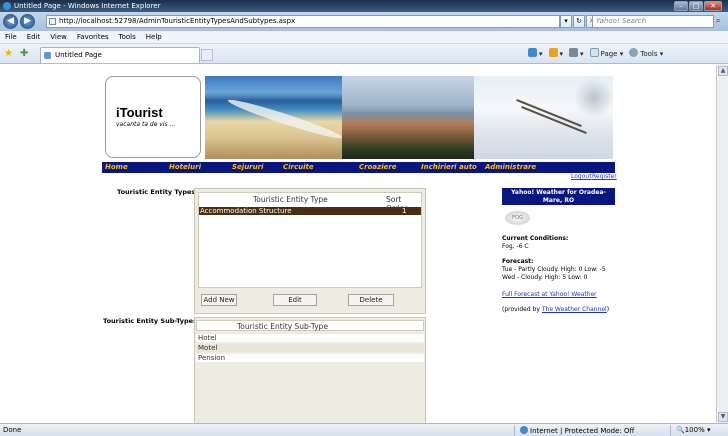 The width and height of the screenshot is (728, 436). What do you see at coordinates (364, 37) in the screenshot?
I see `menu-bar: File Edit View Favorites Tools Help` at bounding box center [364, 37].